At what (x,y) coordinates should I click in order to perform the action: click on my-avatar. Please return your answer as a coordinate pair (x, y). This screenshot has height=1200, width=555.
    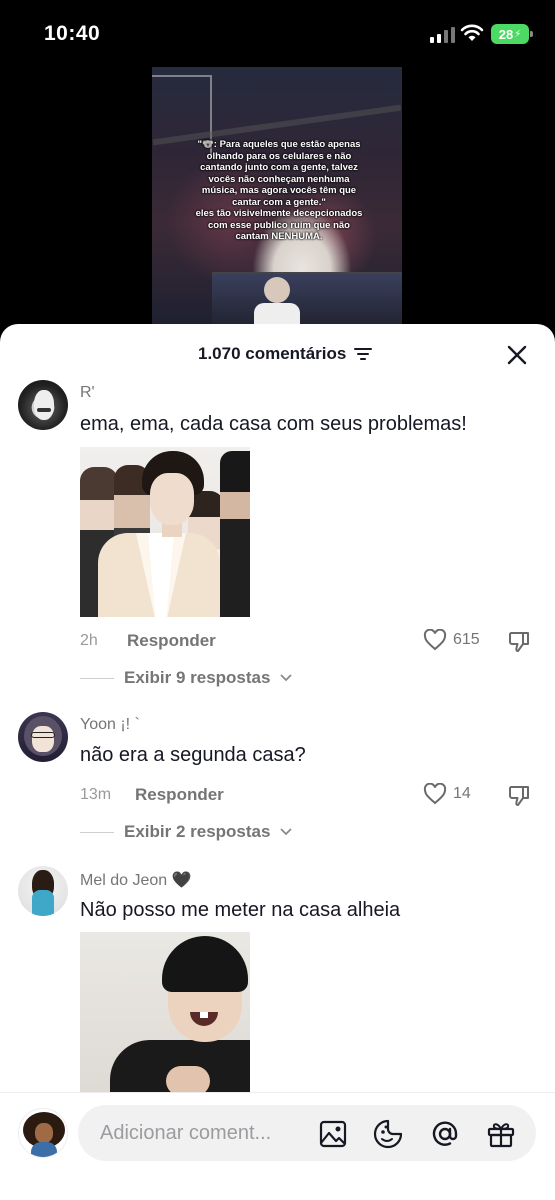
    Looking at the image, I should click on (43, 1133).